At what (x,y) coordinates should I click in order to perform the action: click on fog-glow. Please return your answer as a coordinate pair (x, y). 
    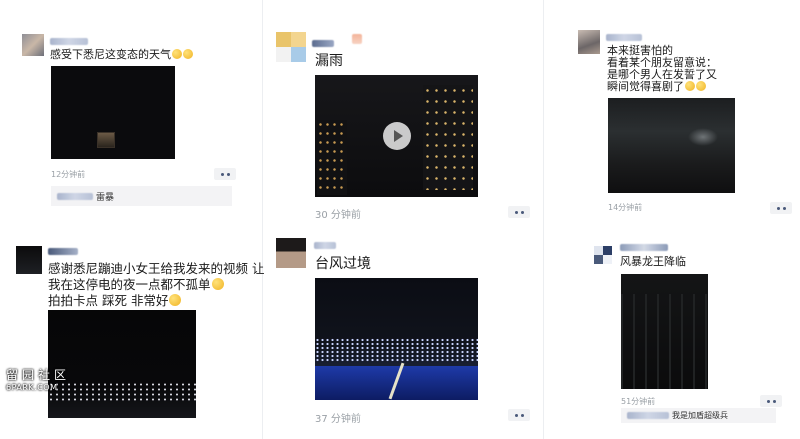
    Looking at the image, I should click on (703, 137).